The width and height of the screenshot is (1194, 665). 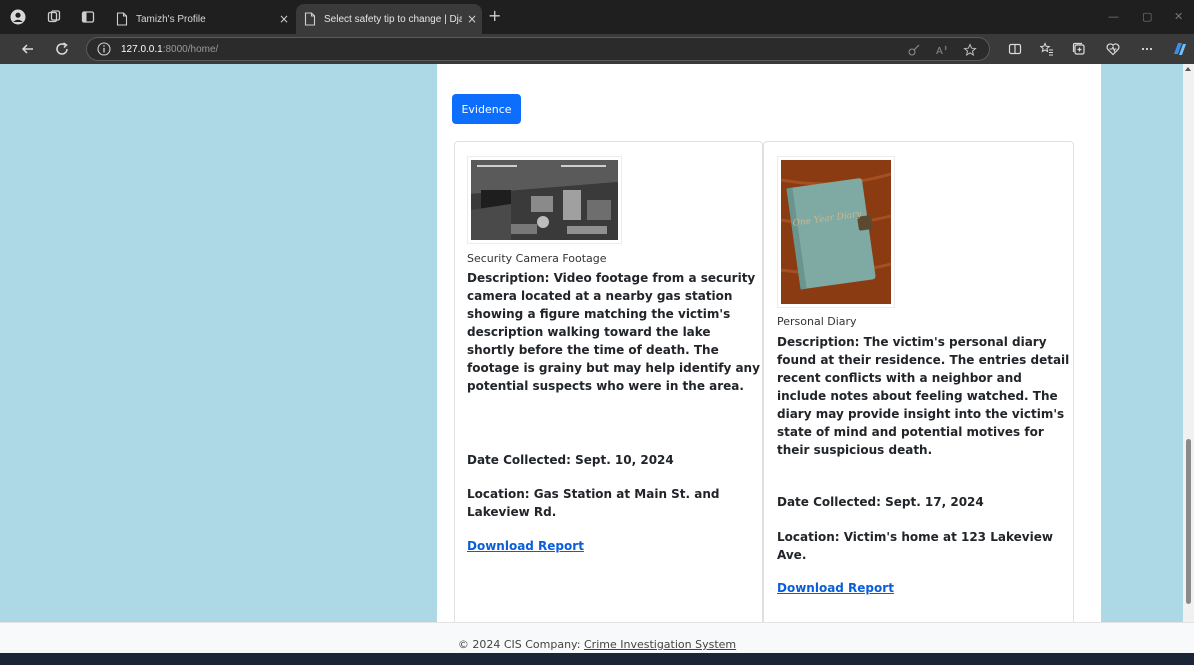 I want to click on refresh-icon, so click(x=62, y=49).